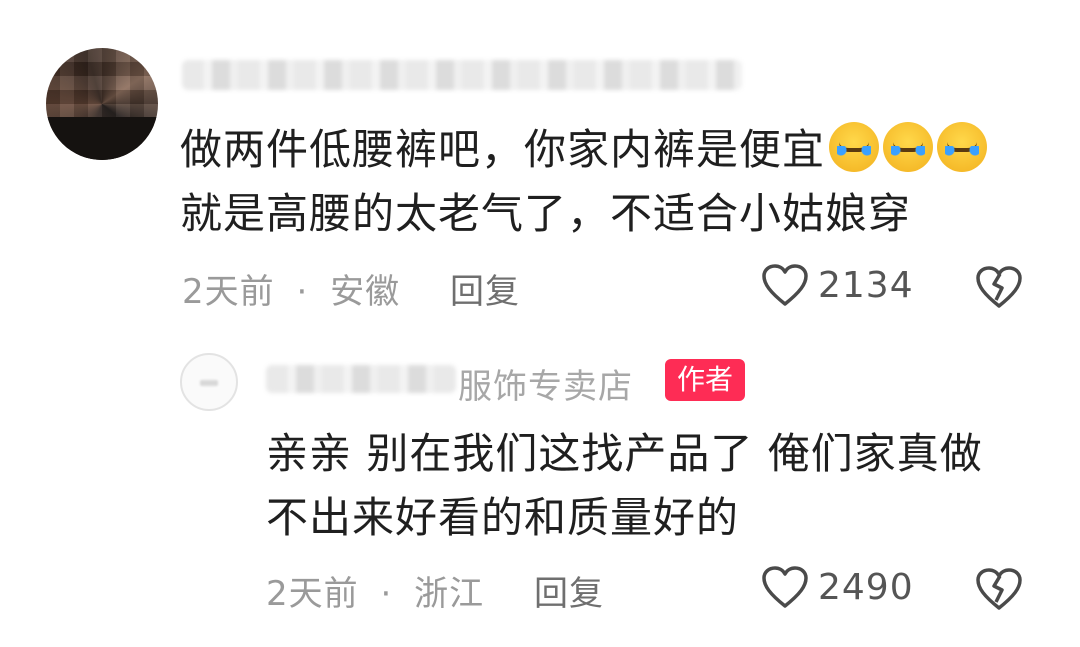 Image resolution: width=1080 pixels, height=647 pixels. What do you see at coordinates (503, 149) in the screenshot?
I see `comment-line-1: 做两件低腰裤吧，你家内裤是便宜` at bounding box center [503, 149].